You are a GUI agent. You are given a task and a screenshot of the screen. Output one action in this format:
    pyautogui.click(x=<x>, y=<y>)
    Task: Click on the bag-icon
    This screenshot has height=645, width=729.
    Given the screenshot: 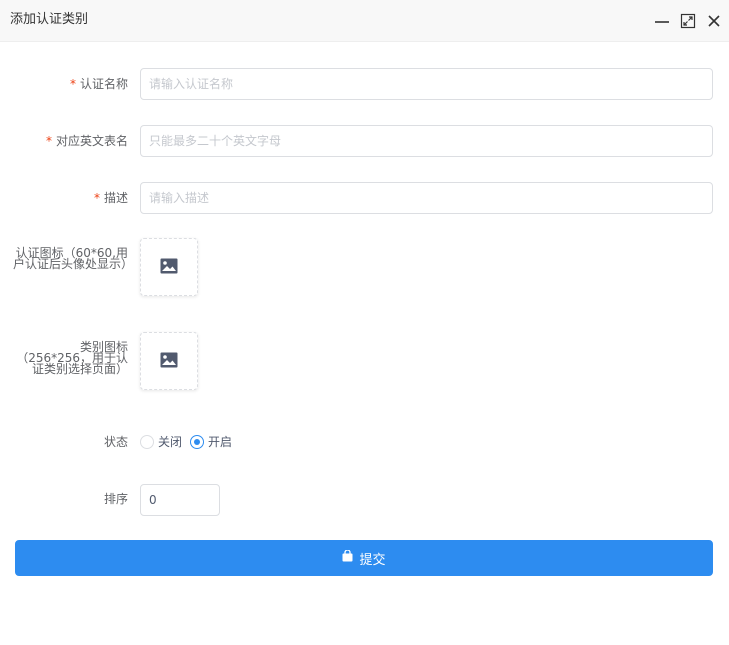 What is the action you would take?
    pyautogui.click(x=347, y=557)
    